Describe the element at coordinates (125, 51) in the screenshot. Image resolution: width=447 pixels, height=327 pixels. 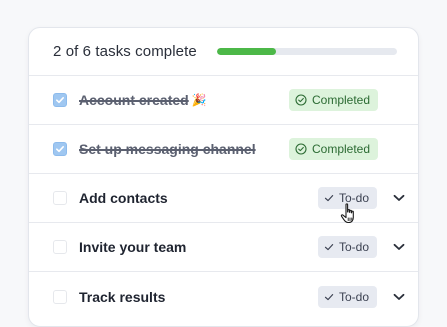
I see `progress-summary: 2 of 6 tasks complete` at that location.